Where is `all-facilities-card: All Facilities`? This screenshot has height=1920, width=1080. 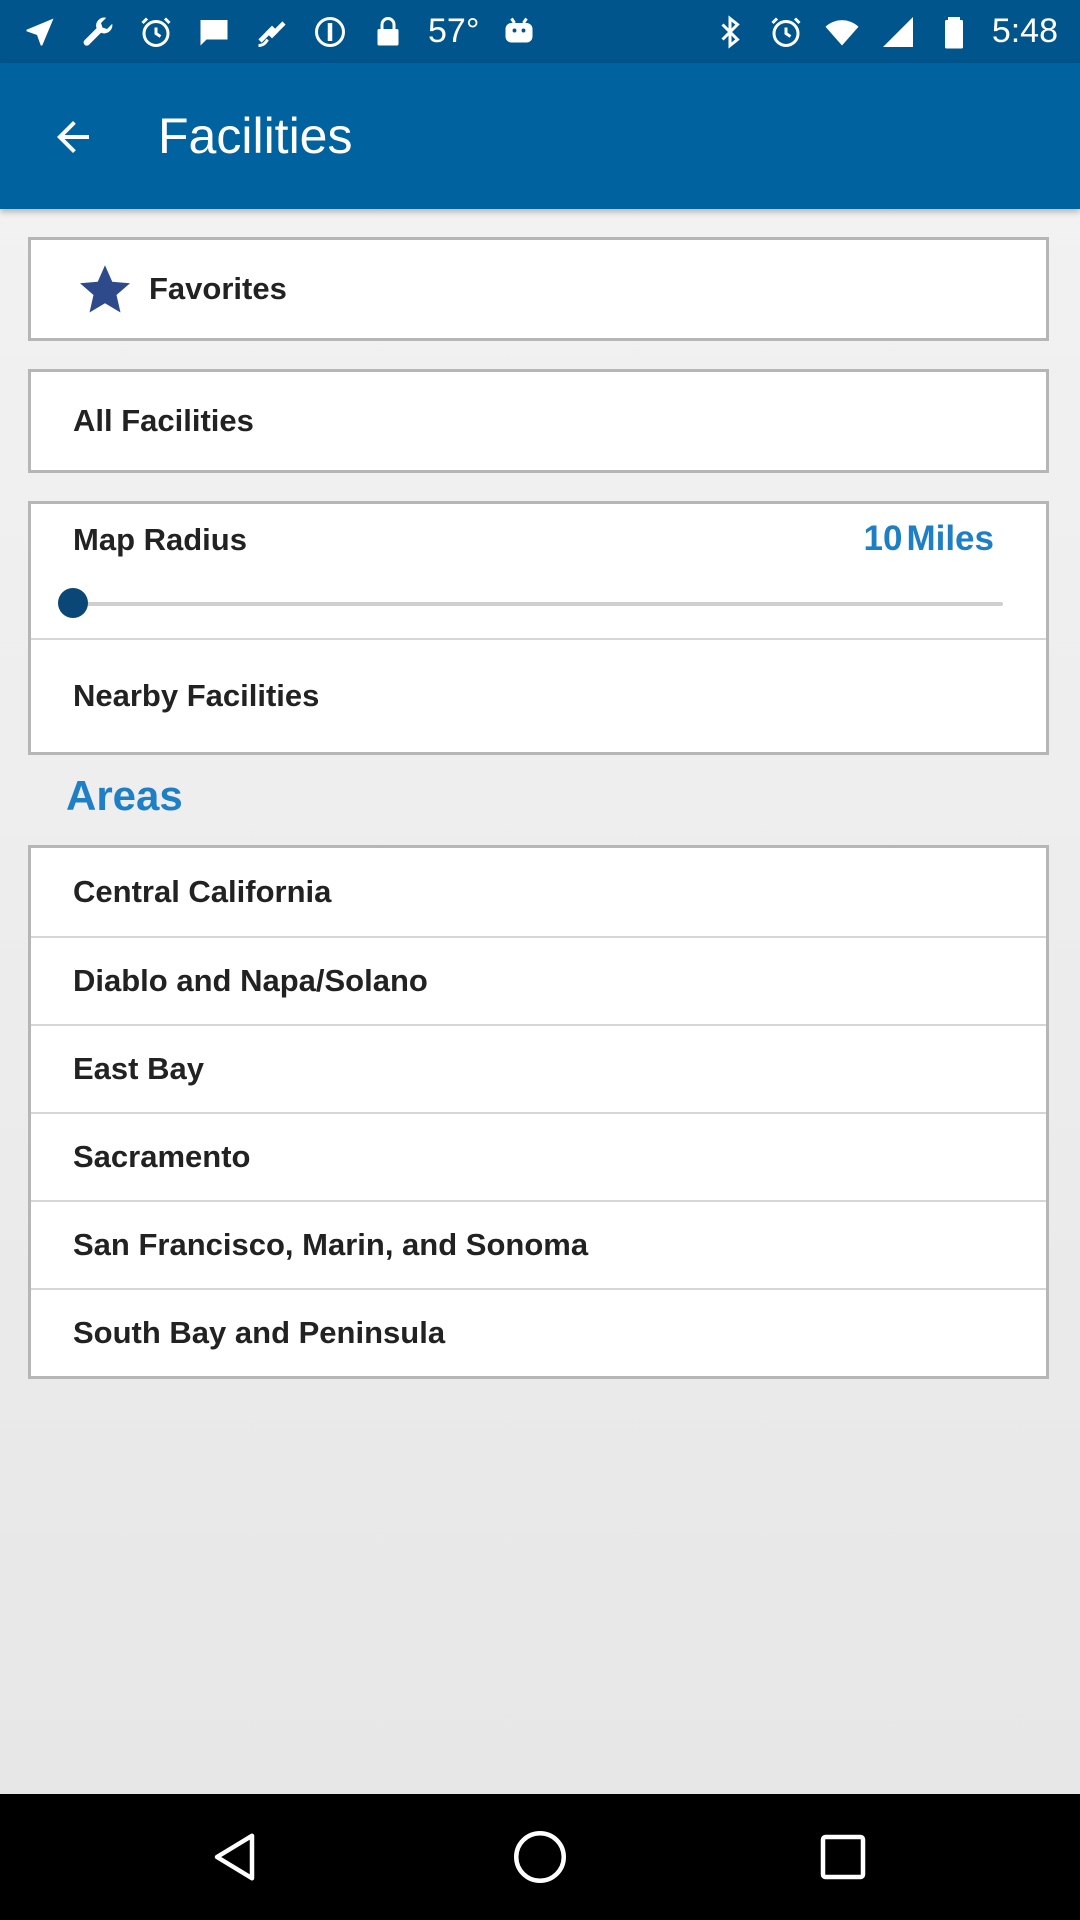
all-facilities-card: All Facilities is located at coordinates (538, 421).